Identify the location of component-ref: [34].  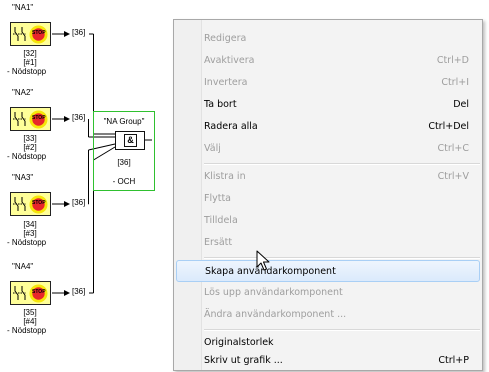
(30, 224).